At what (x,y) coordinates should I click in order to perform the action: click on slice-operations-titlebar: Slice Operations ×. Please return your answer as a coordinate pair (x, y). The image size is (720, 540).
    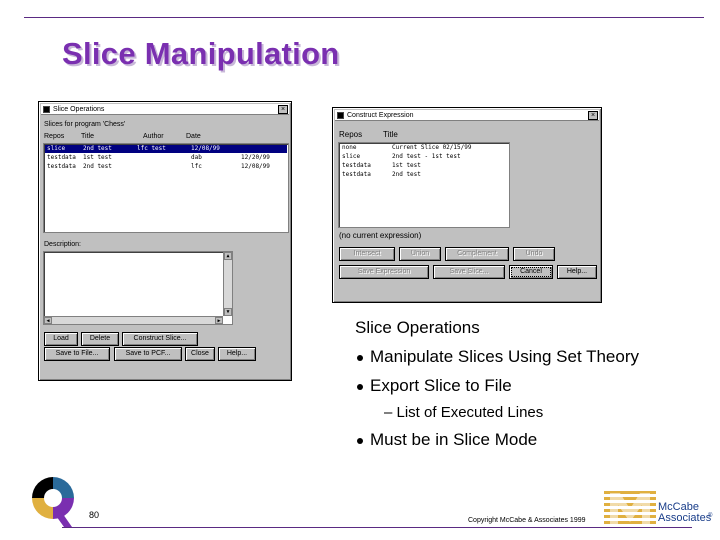
    Looking at the image, I should click on (165, 109).